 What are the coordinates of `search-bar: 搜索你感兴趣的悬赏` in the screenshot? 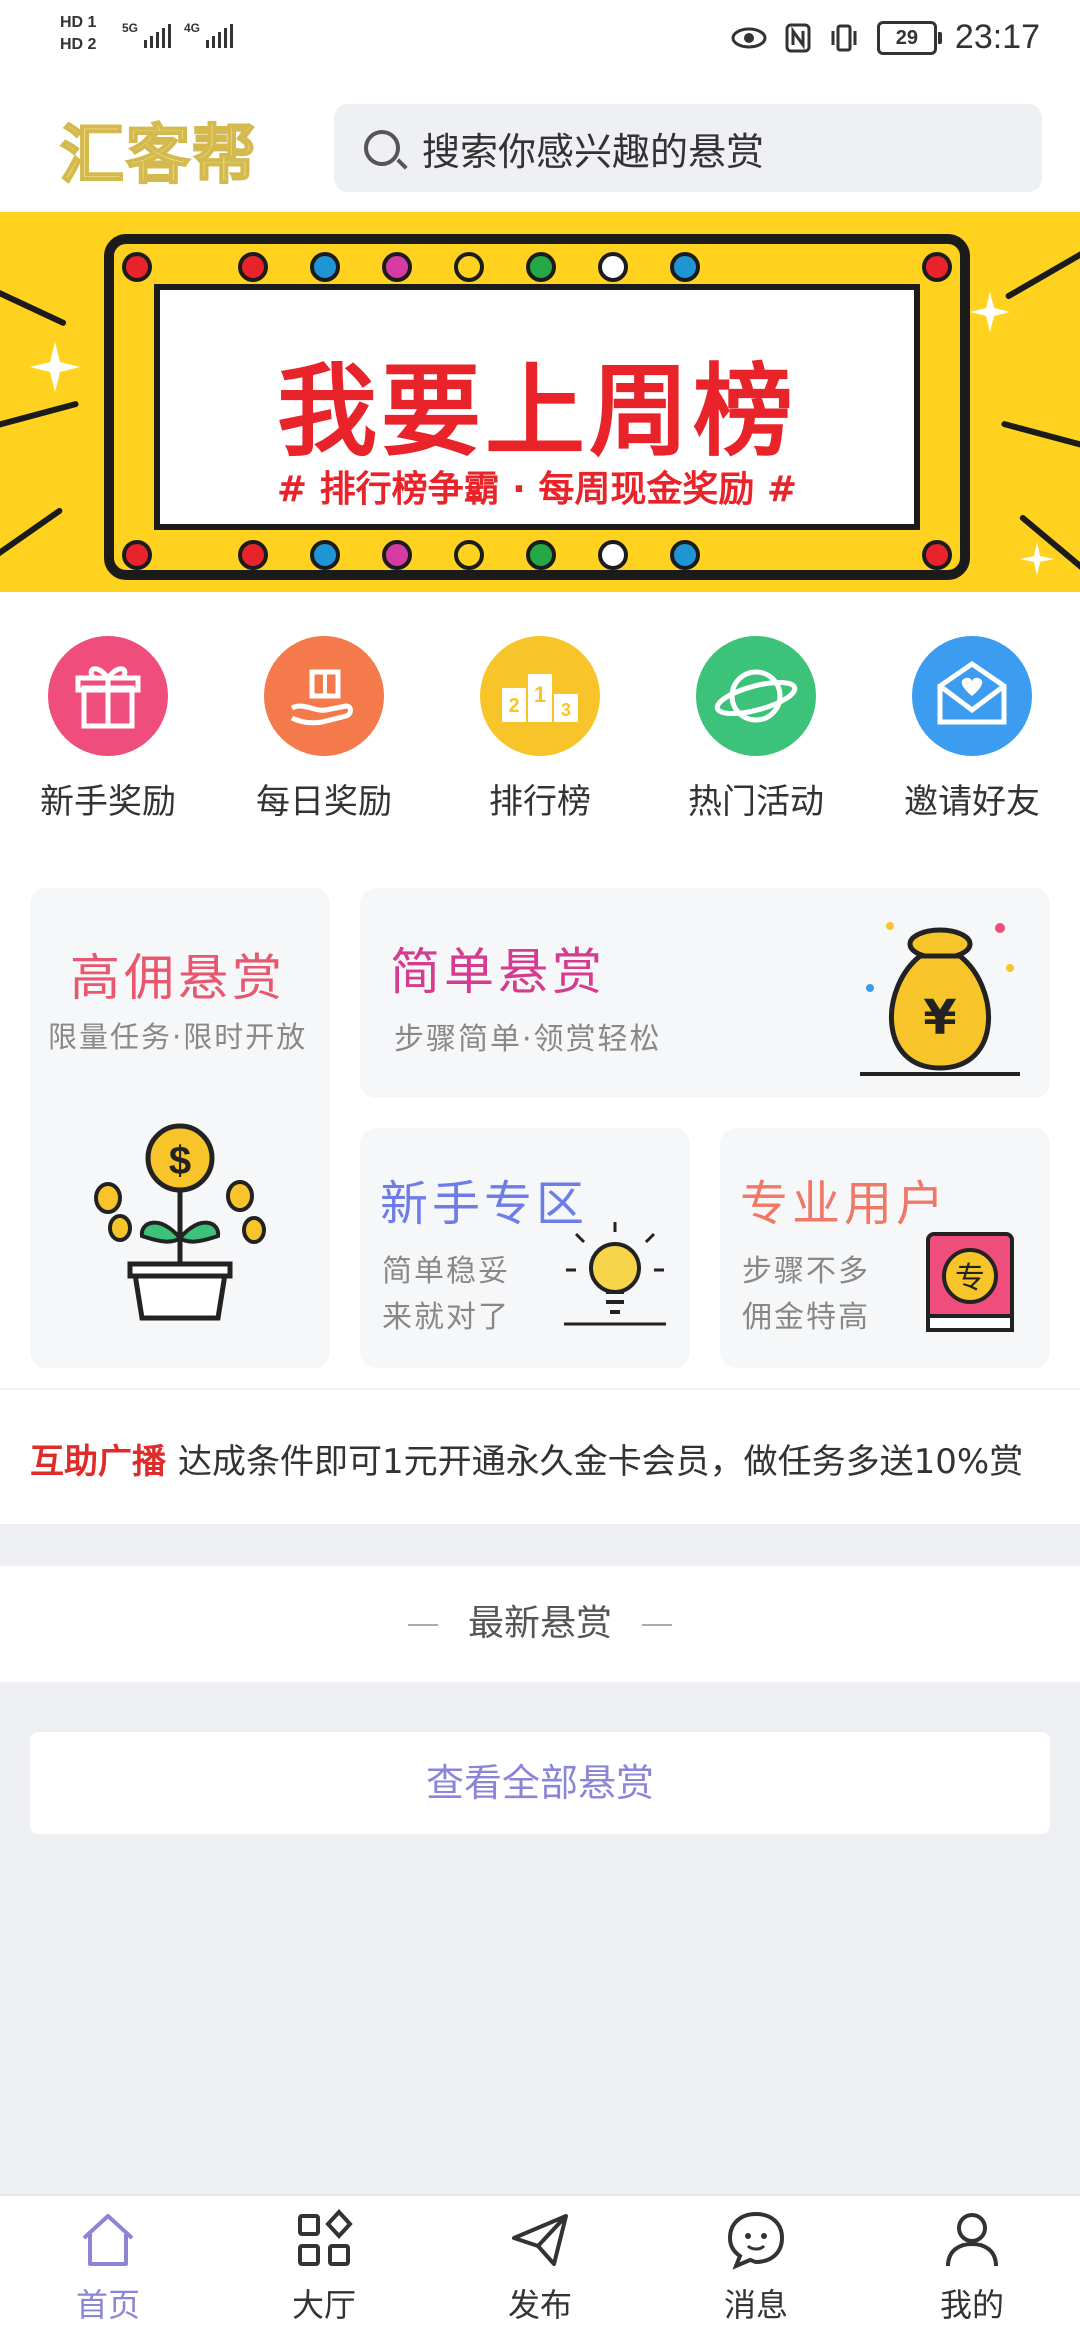 It's located at (688, 148).